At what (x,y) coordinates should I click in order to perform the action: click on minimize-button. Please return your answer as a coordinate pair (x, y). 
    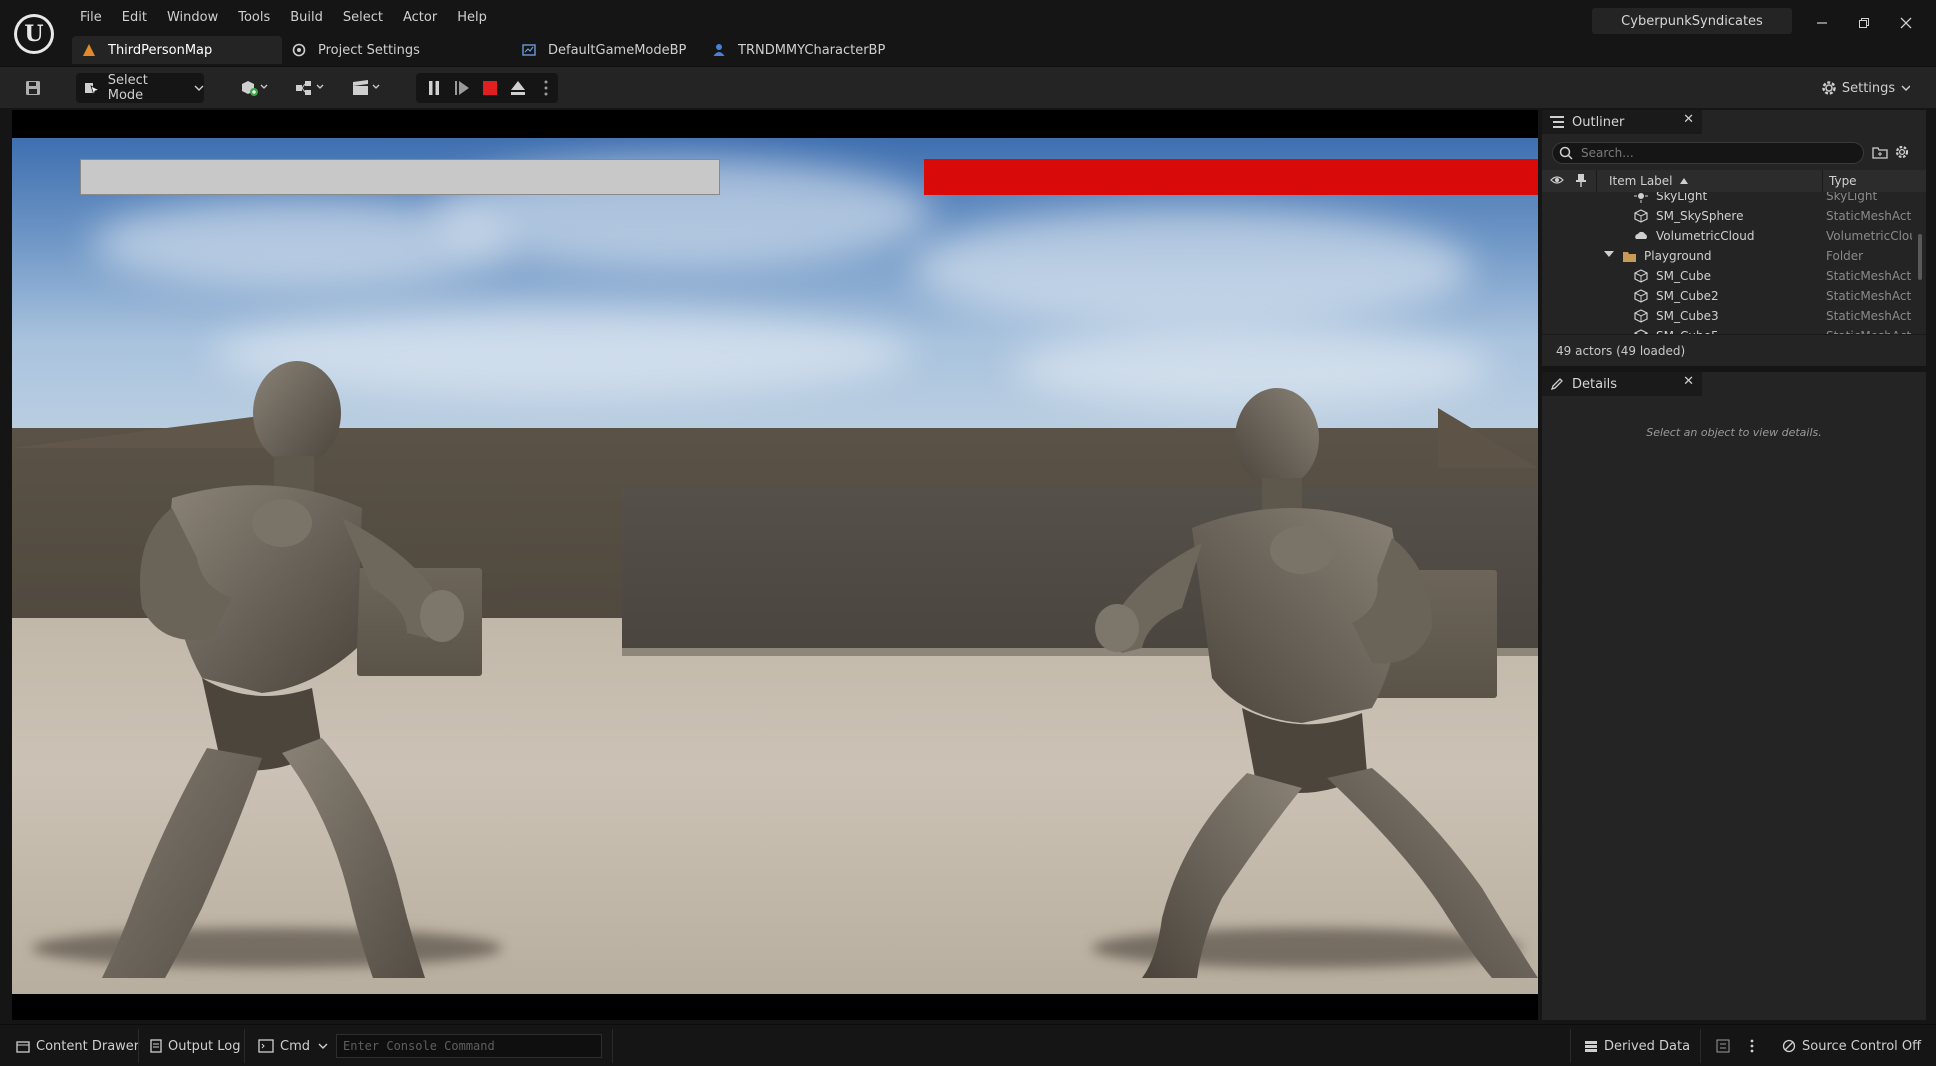
    Looking at the image, I should click on (1822, 23).